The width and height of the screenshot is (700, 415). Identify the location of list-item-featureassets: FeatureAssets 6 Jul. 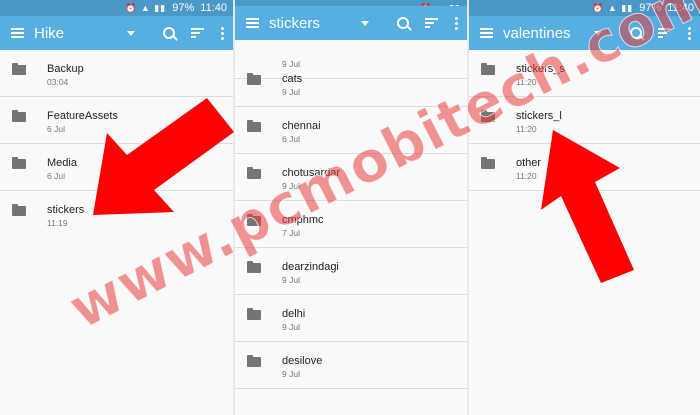
(116, 120).